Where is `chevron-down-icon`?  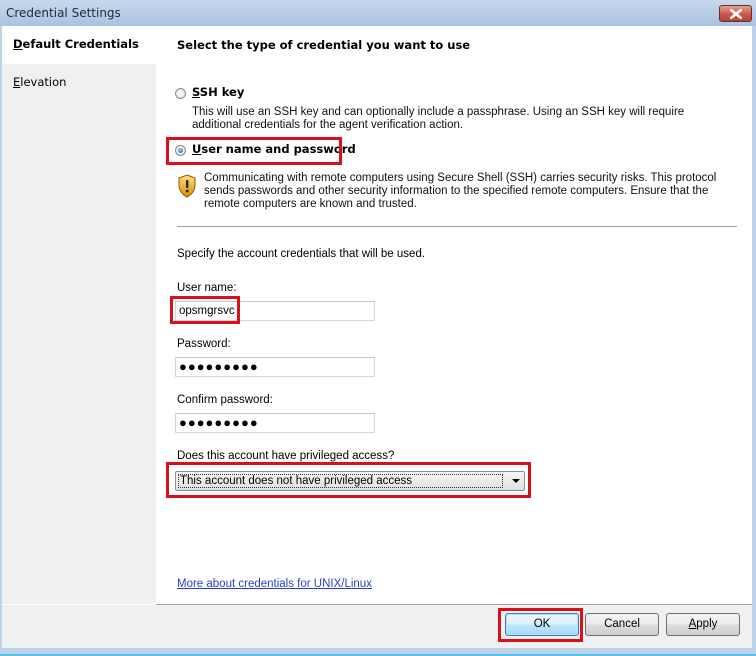
chevron-down-icon is located at coordinates (516, 481).